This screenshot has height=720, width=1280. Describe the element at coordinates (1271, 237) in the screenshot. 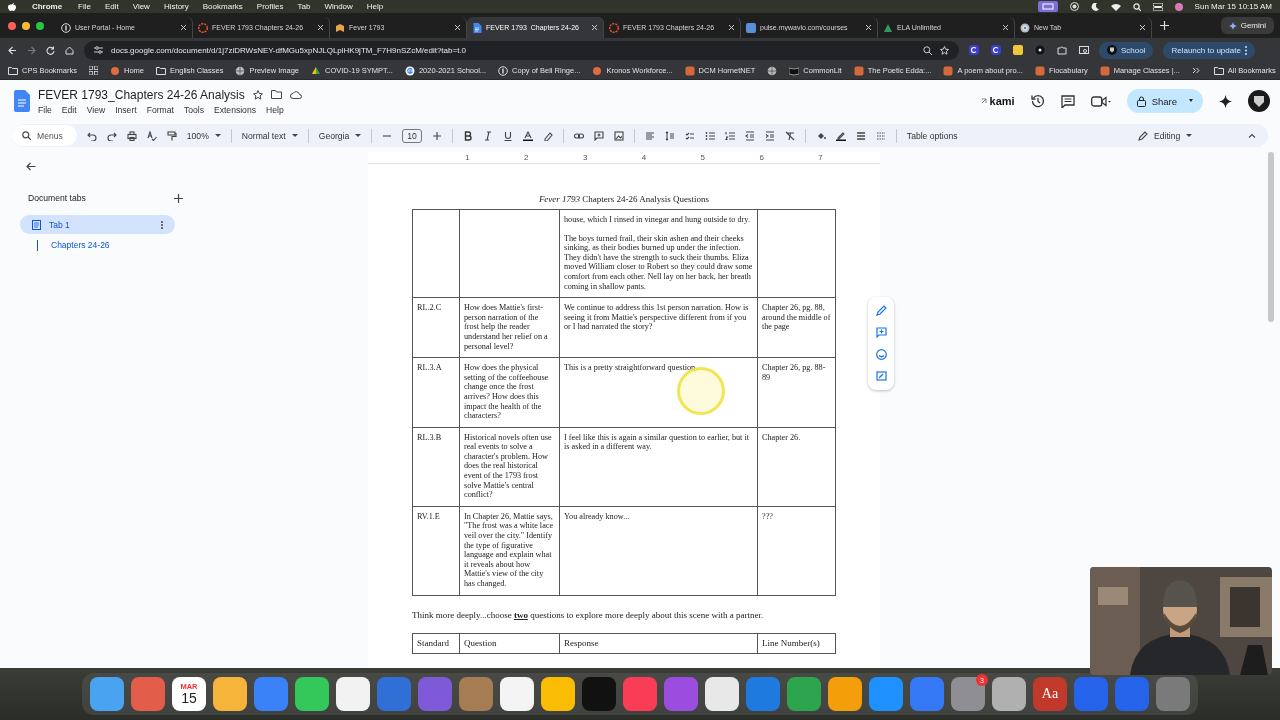

I see `scrollbar-thumb` at that location.